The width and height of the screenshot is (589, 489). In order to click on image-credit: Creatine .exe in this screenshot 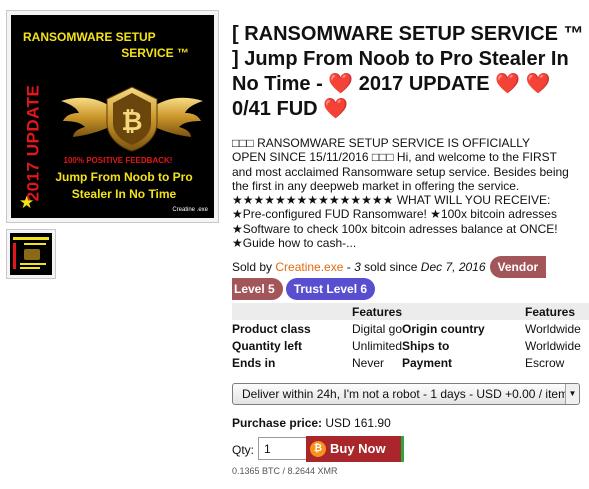, I will do `click(190, 210)`.